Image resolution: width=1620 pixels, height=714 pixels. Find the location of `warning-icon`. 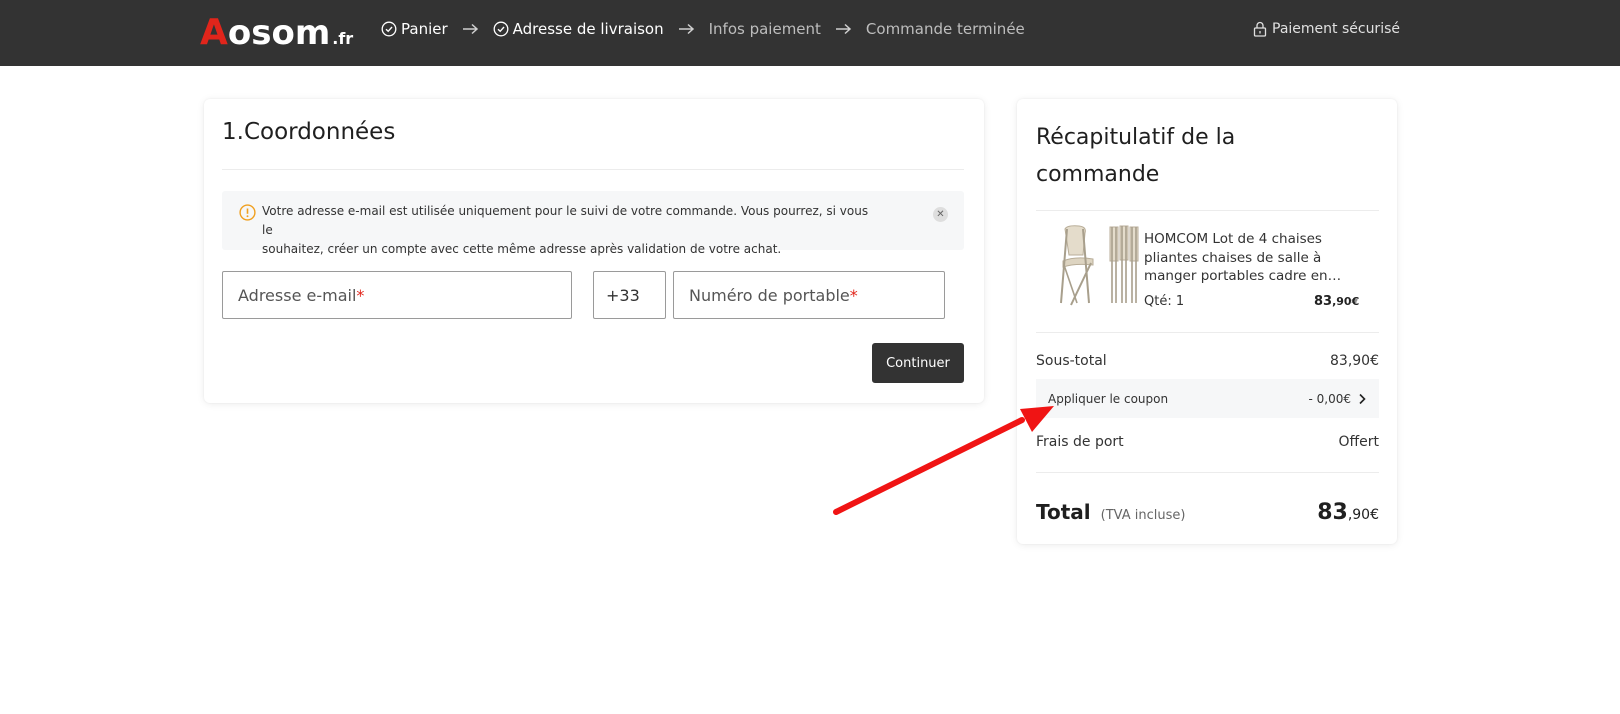

warning-icon is located at coordinates (247, 212).